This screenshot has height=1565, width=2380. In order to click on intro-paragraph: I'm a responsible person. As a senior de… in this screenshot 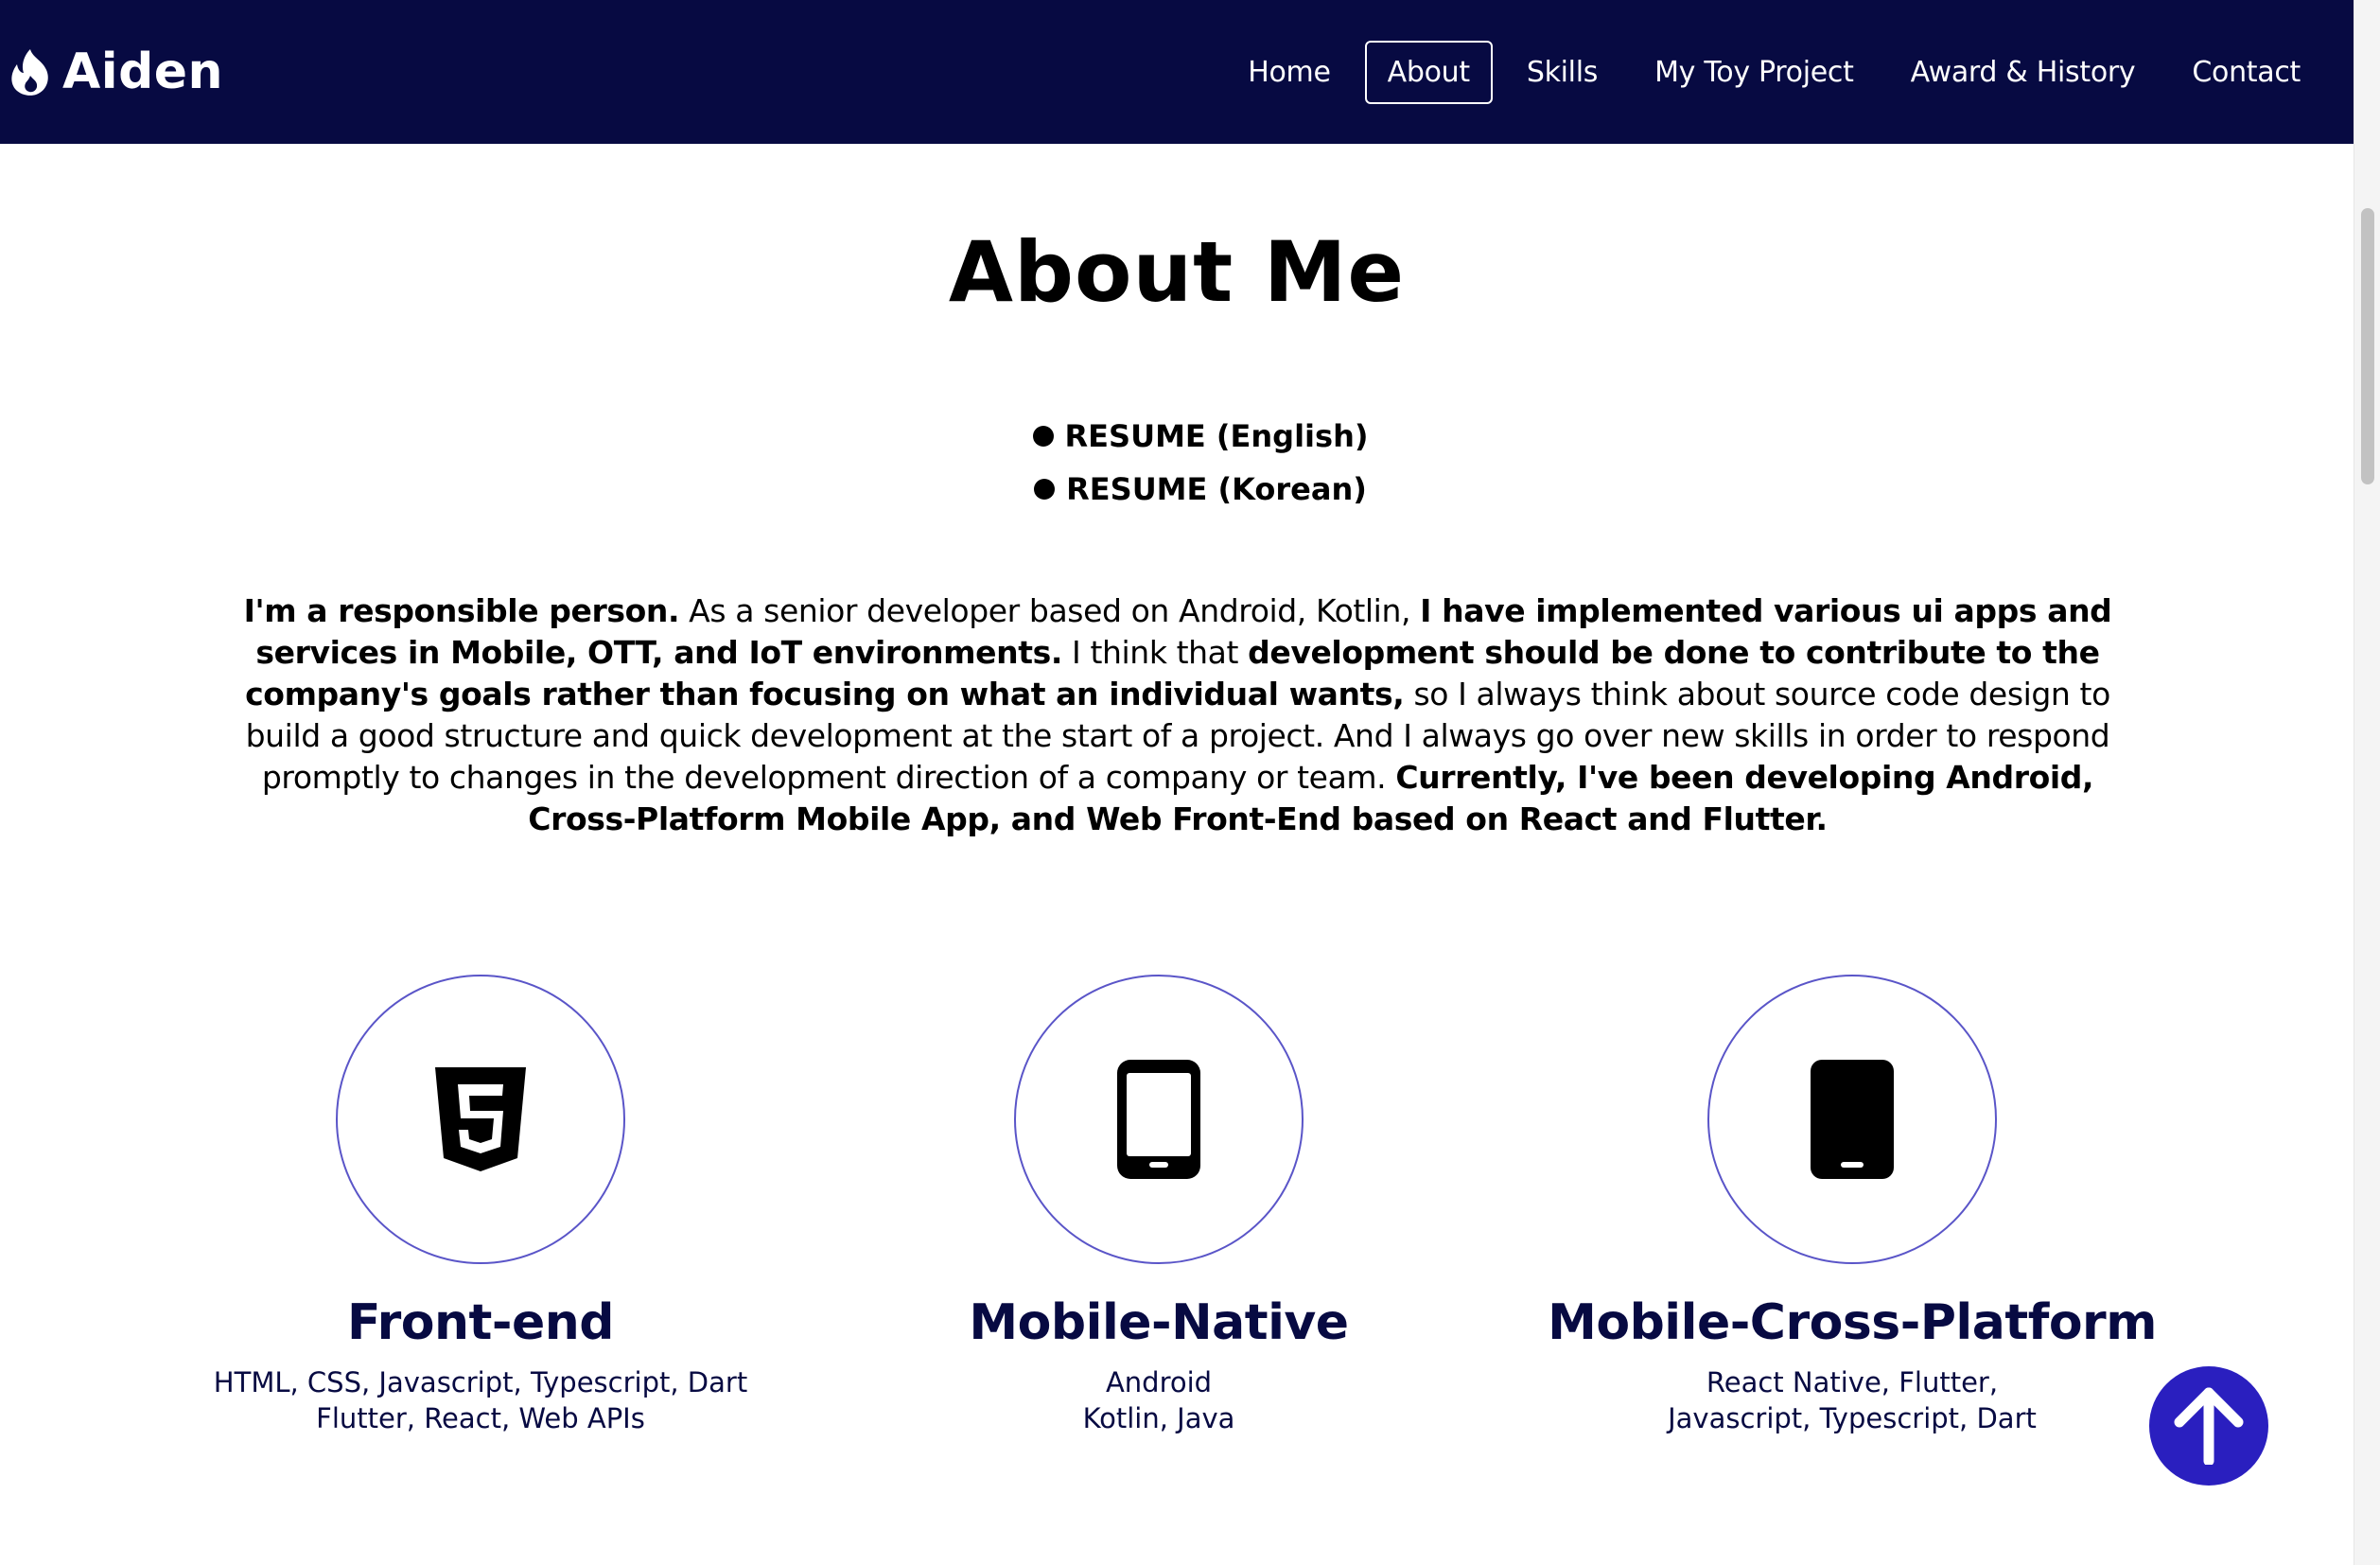, I will do `click(1177, 715)`.